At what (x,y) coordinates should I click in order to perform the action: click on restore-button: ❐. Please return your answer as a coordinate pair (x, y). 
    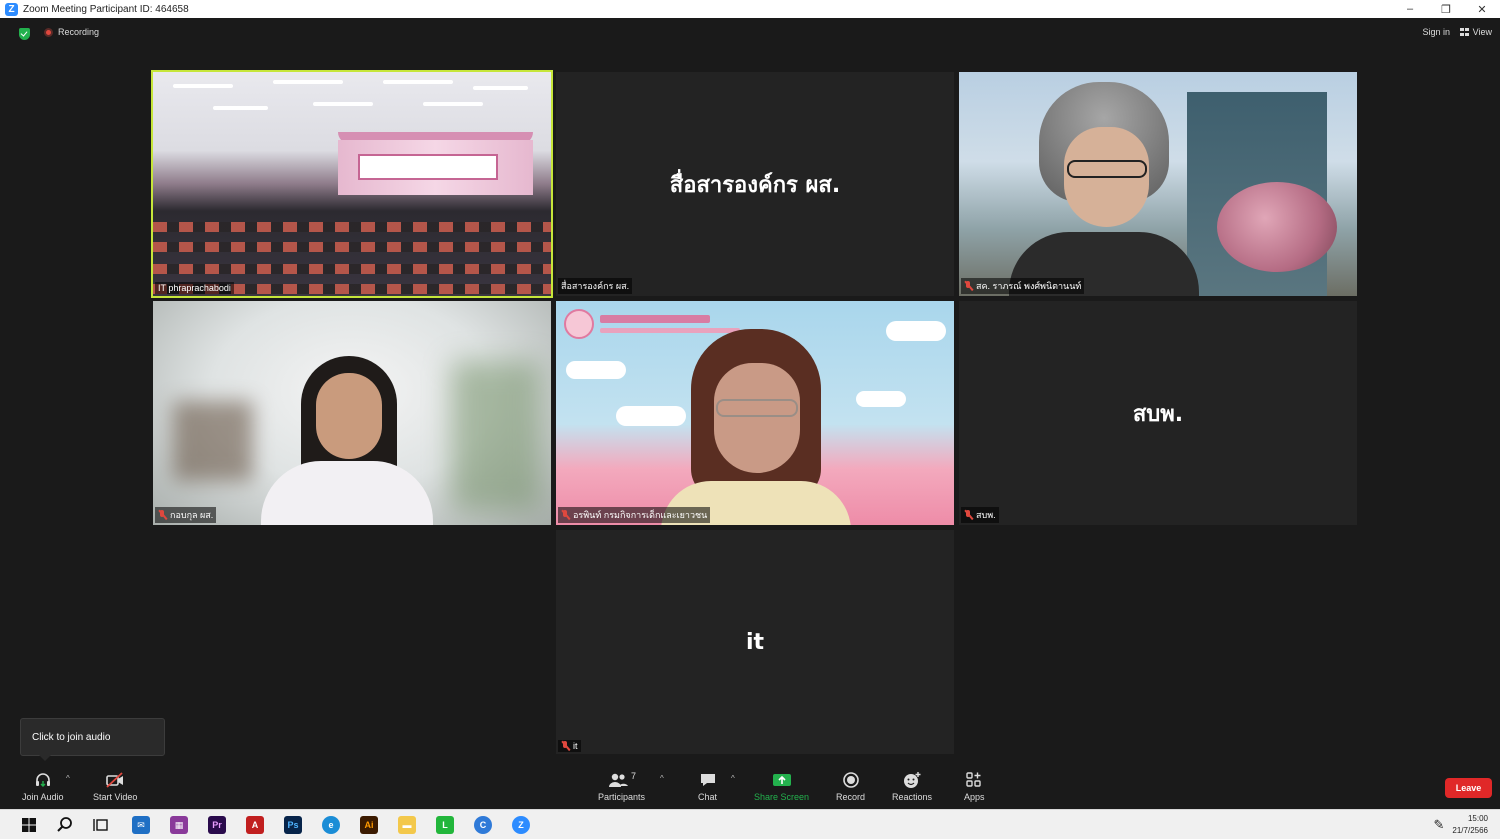
    Looking at the image, I should click on (1446, 9).